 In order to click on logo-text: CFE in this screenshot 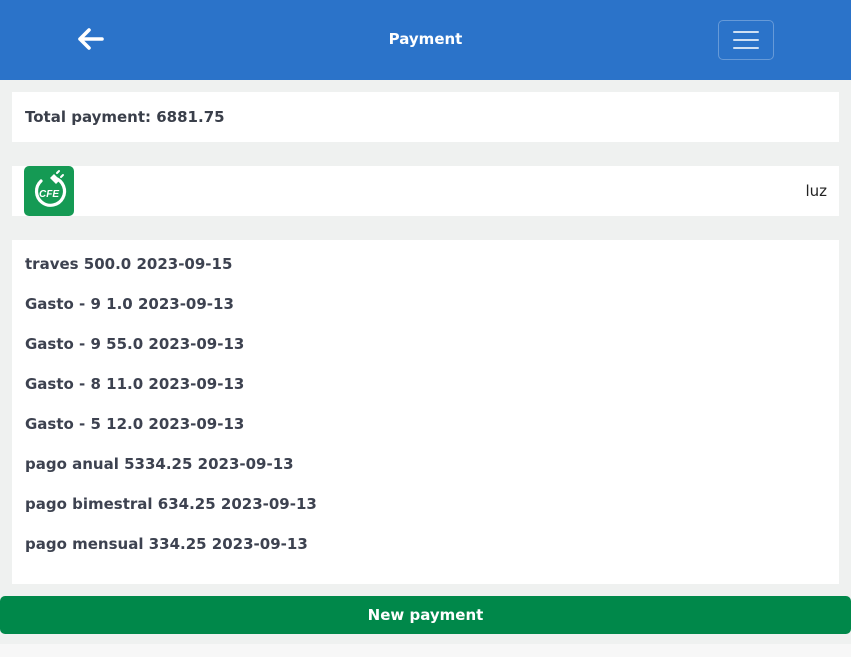, I will do `click(49, 194)`.